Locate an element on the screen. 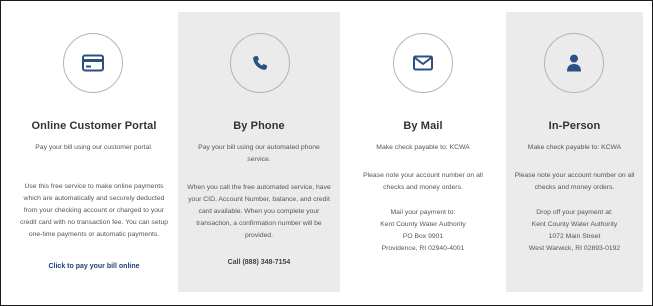 The image size is (653, 306). mail-address-line: Kent County Water Authority is located at coordinates (423, 224).